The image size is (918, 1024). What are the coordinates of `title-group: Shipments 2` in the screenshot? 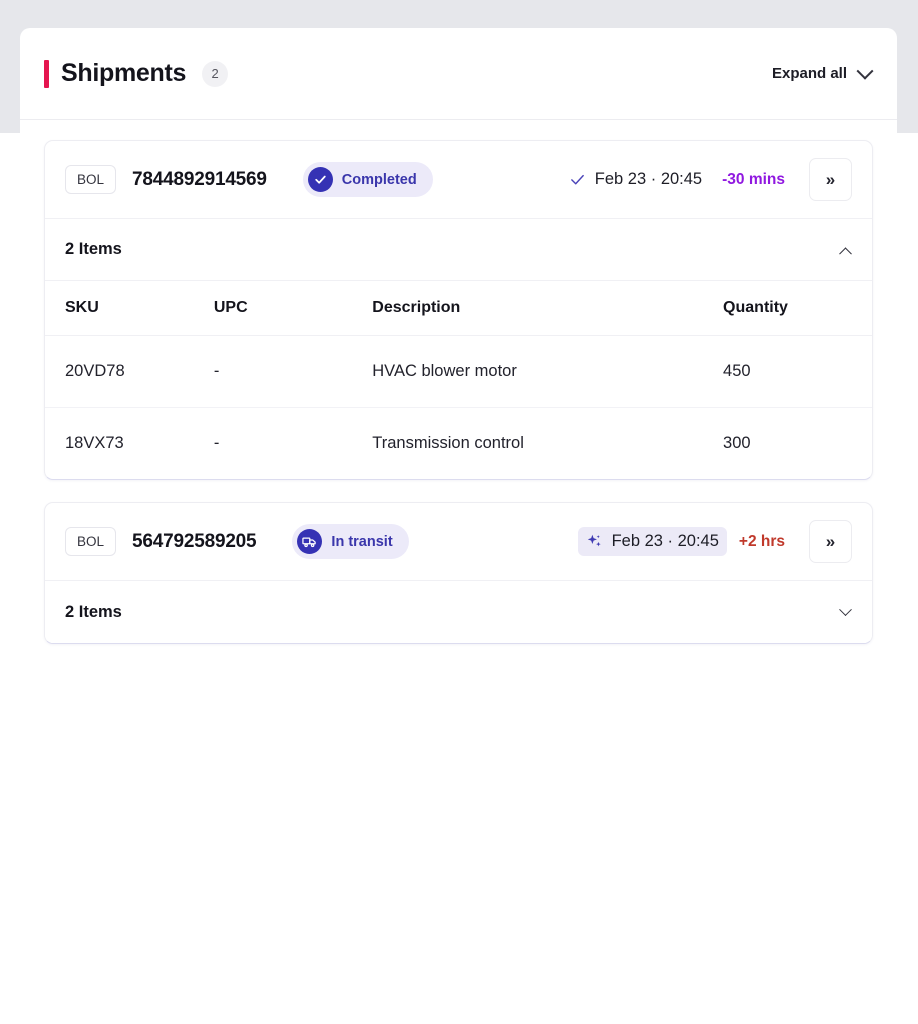 It's located at (136, 73).